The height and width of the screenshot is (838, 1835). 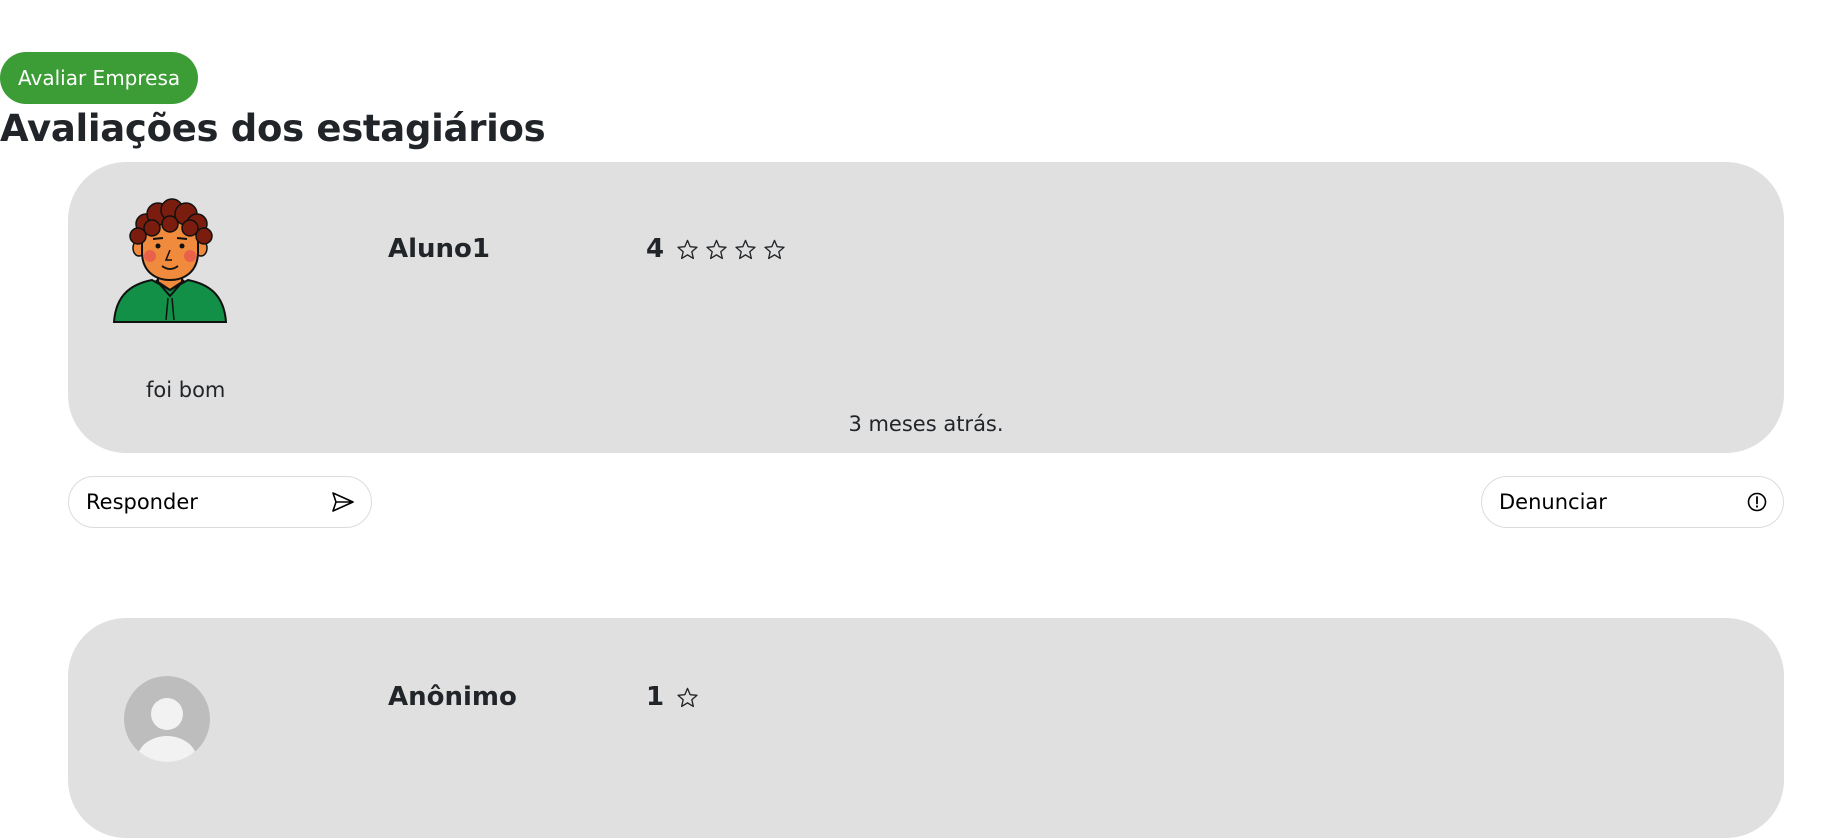 I want to click on alert-circle-icon, so click(x=1757, y=502).